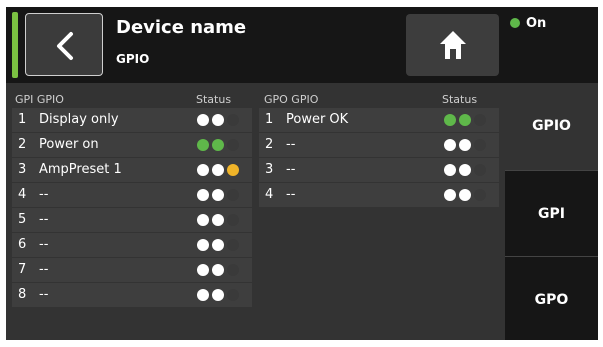 The image size is (603, 347). What do you see at coordinates (22, 244) in the screenshot?
I see `row-number: 6` at bounding box center [22, 244].